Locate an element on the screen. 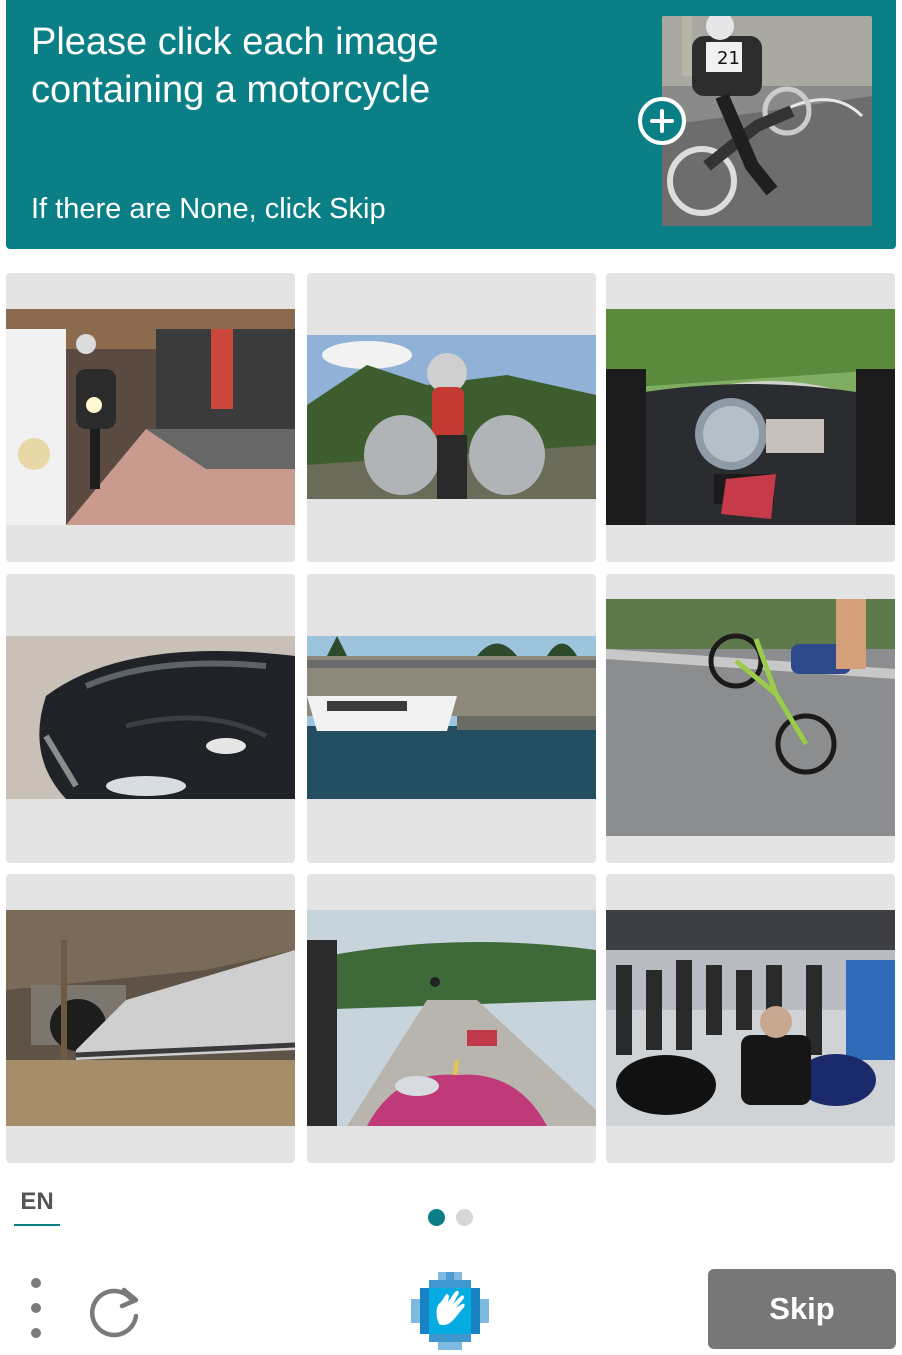  refresh-button is located at coordinates (116, 1310).